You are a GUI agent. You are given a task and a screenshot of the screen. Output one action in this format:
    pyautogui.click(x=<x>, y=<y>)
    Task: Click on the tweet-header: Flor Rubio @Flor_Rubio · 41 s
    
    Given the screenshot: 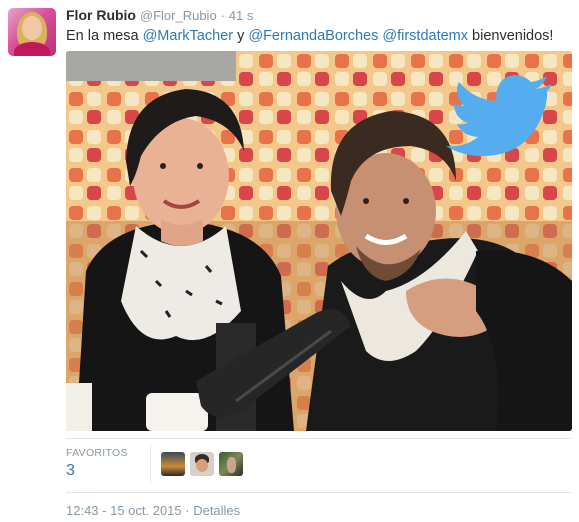 What is the action you would take?
    pyautogui.click(x=159, y=15)
    